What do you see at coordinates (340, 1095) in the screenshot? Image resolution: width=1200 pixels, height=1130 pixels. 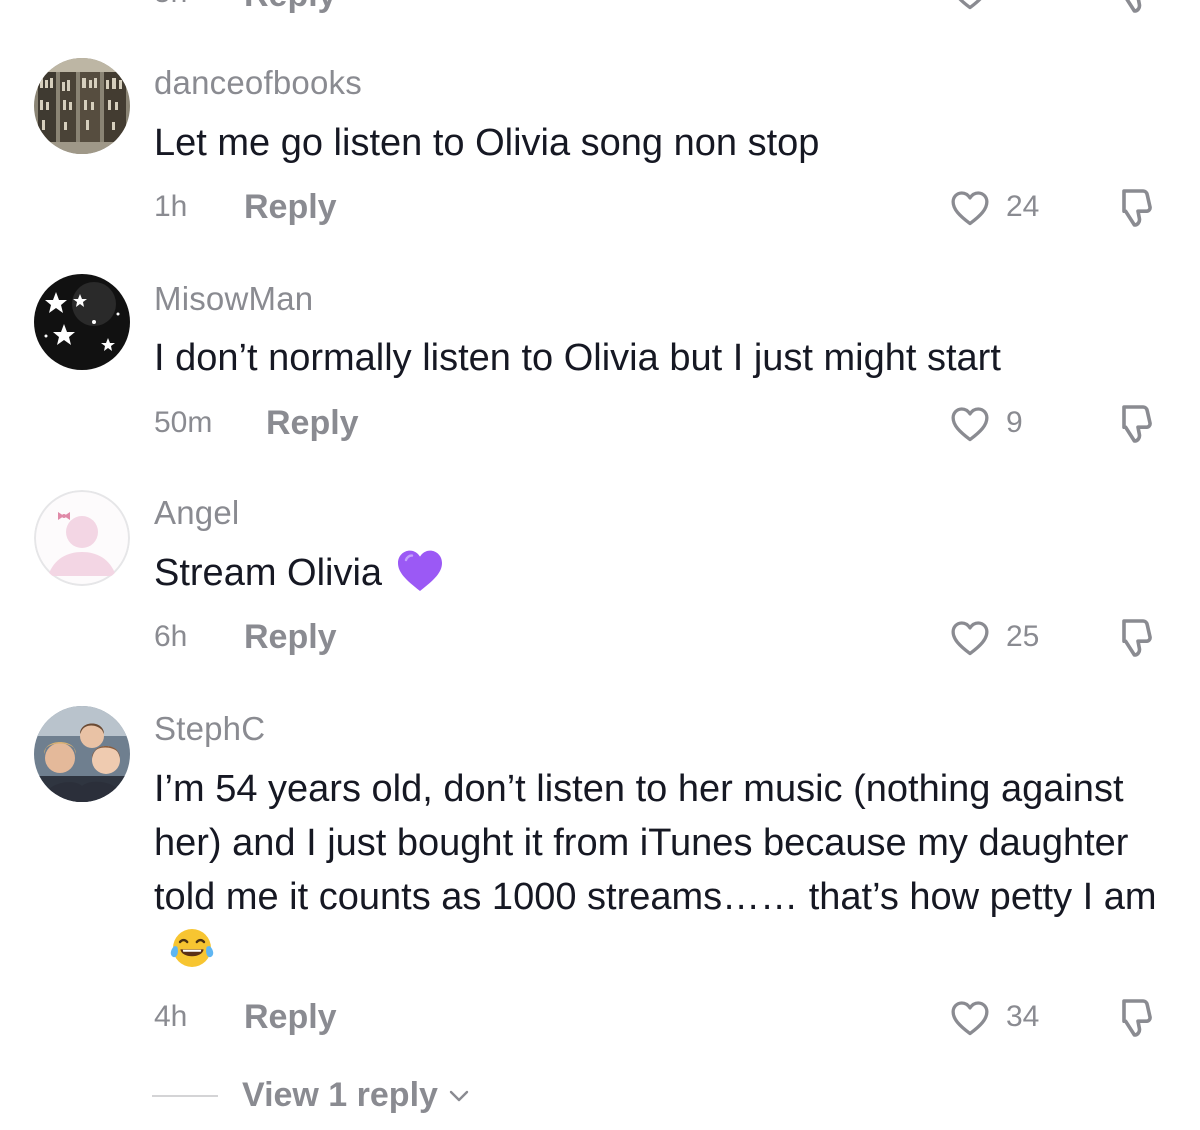 I see `view-replies-button: View 1 reply` at bounding box center [340, 1095].